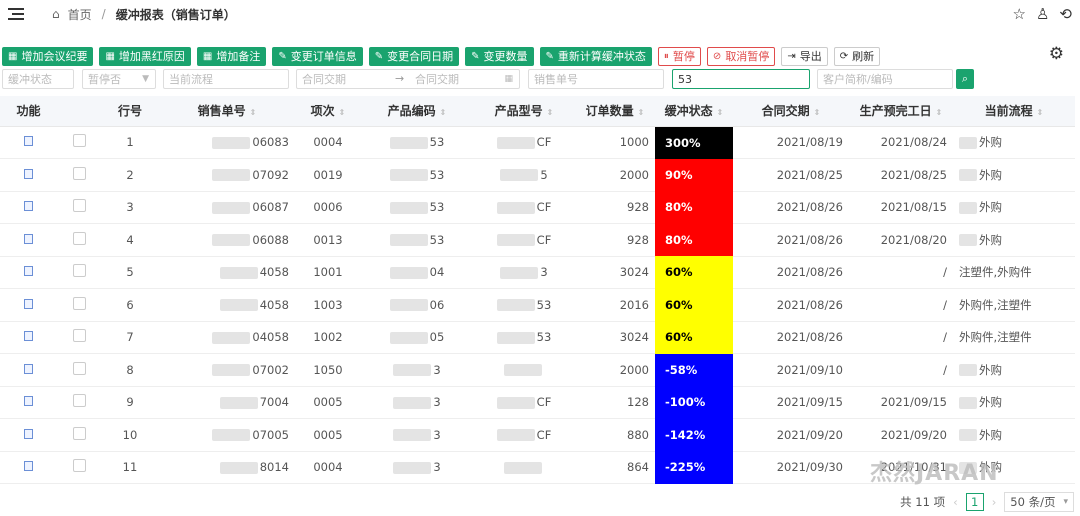 This screenshot has width=1080, height=516. I want to click on toolbar-button-4: ✎ 变更合同日期, so click(414, 56).